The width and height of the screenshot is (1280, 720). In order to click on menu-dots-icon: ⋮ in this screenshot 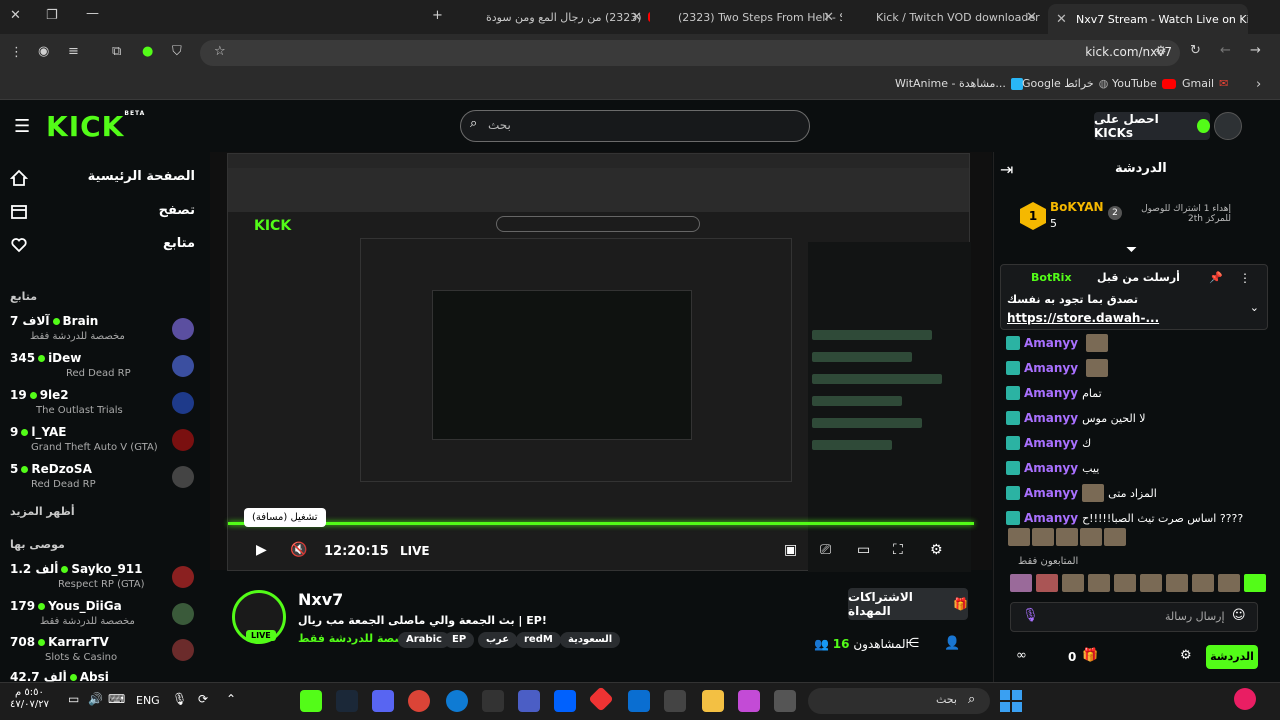, I will do `click(16, 52)`.